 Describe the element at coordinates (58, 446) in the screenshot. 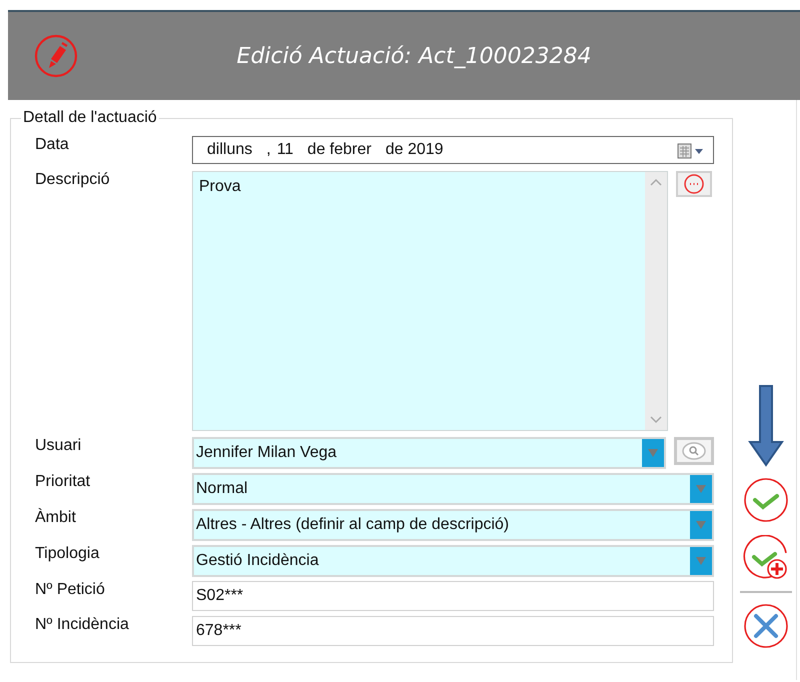

I see `field-label: Usuari` at that location.